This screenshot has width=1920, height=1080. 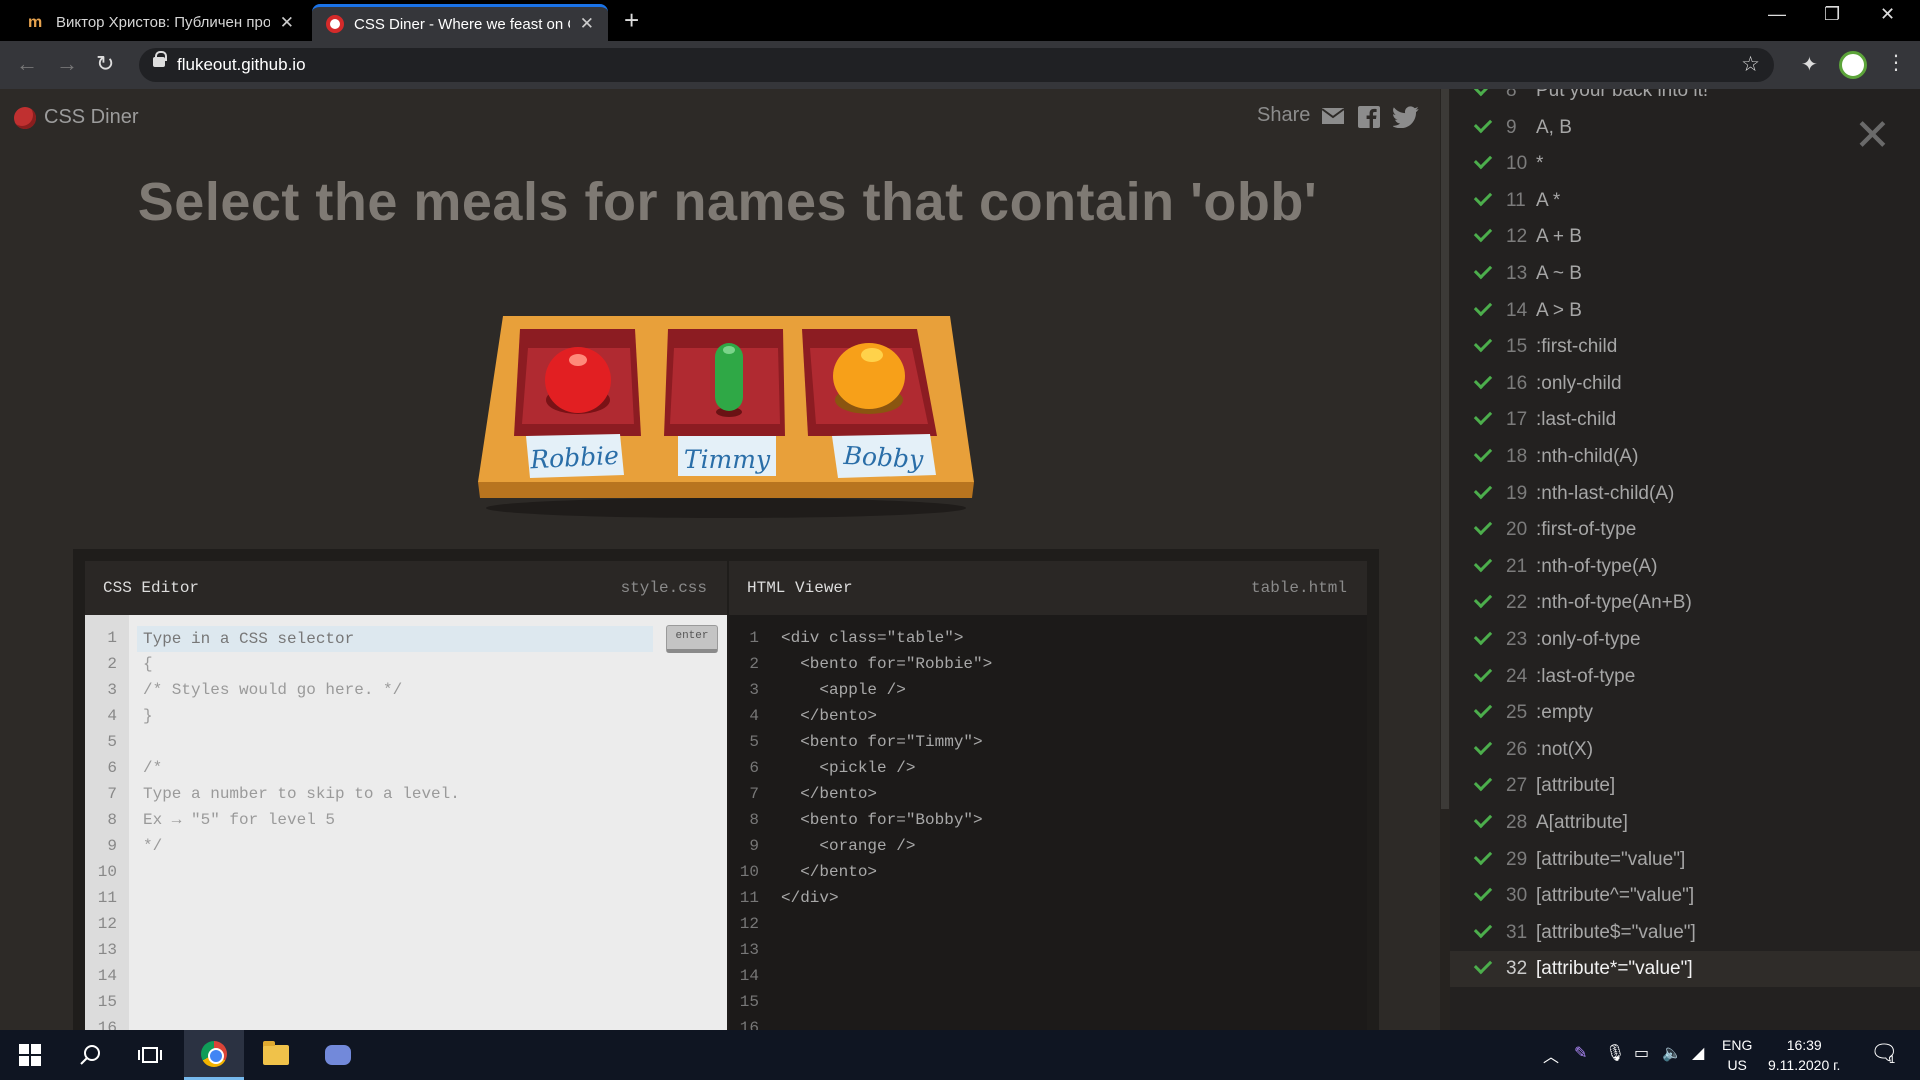 I want to click on level-item-17: 17:last-child, so click(x=1685, y=420).